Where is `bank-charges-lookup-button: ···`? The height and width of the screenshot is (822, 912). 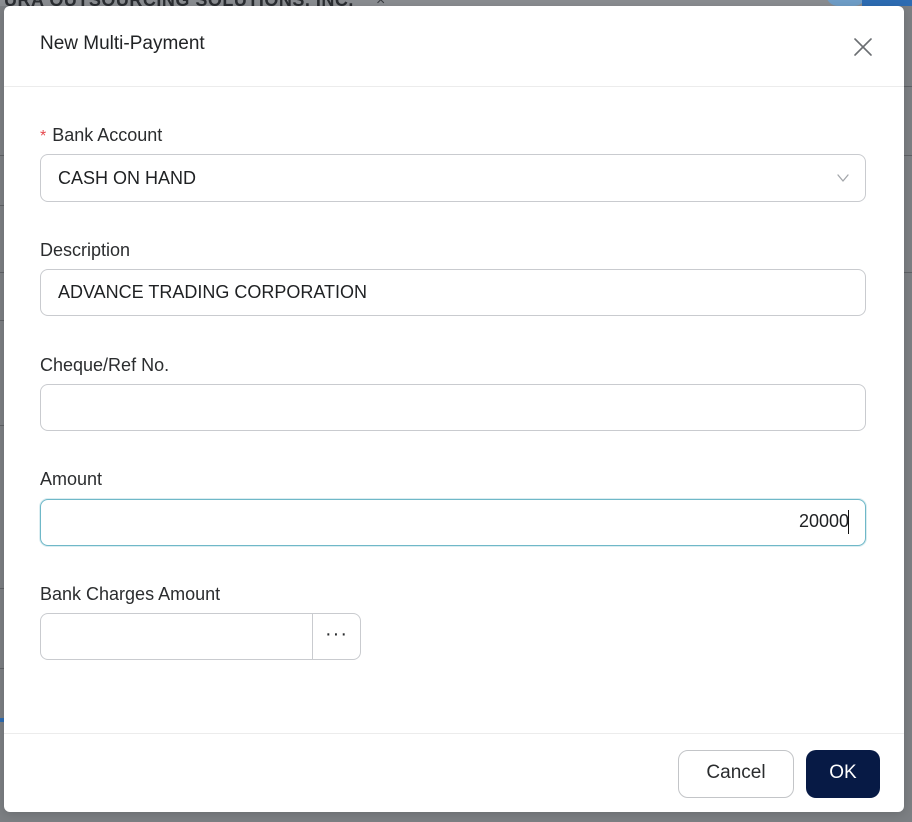 bank-charges-lookup-button: ··· is located at coordinates (336, 636).